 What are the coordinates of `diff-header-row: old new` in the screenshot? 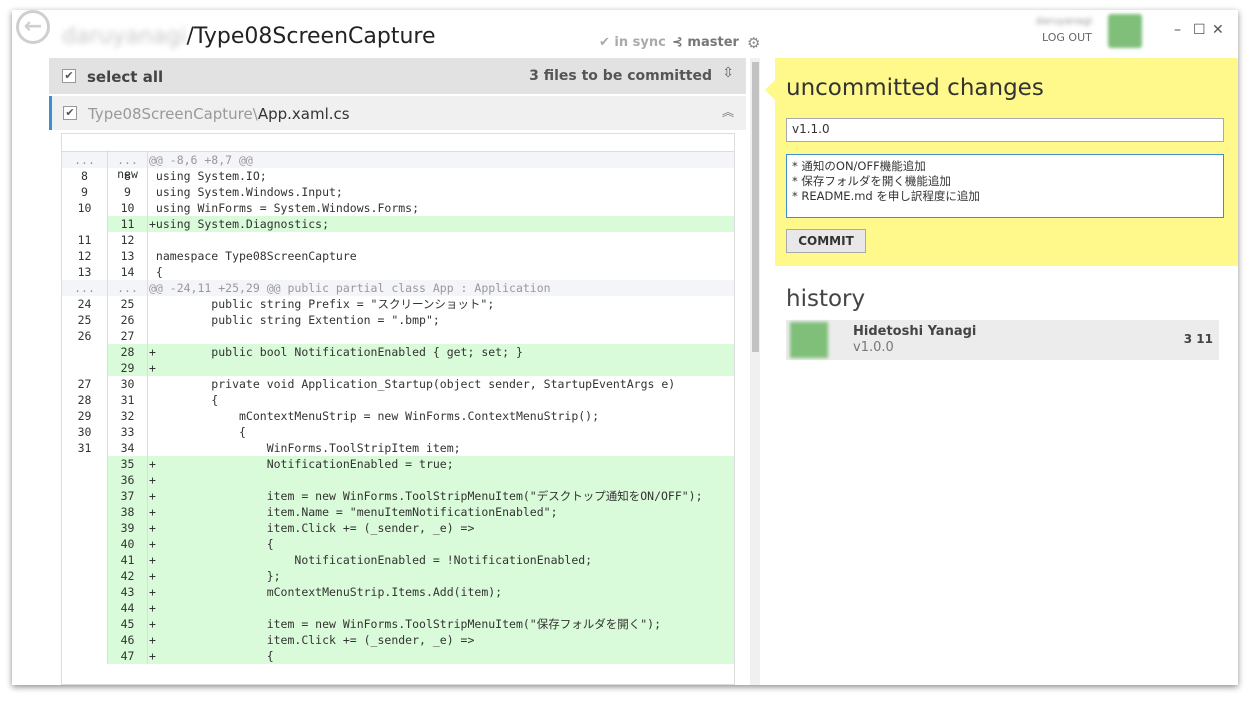 It's located at (398, 159).